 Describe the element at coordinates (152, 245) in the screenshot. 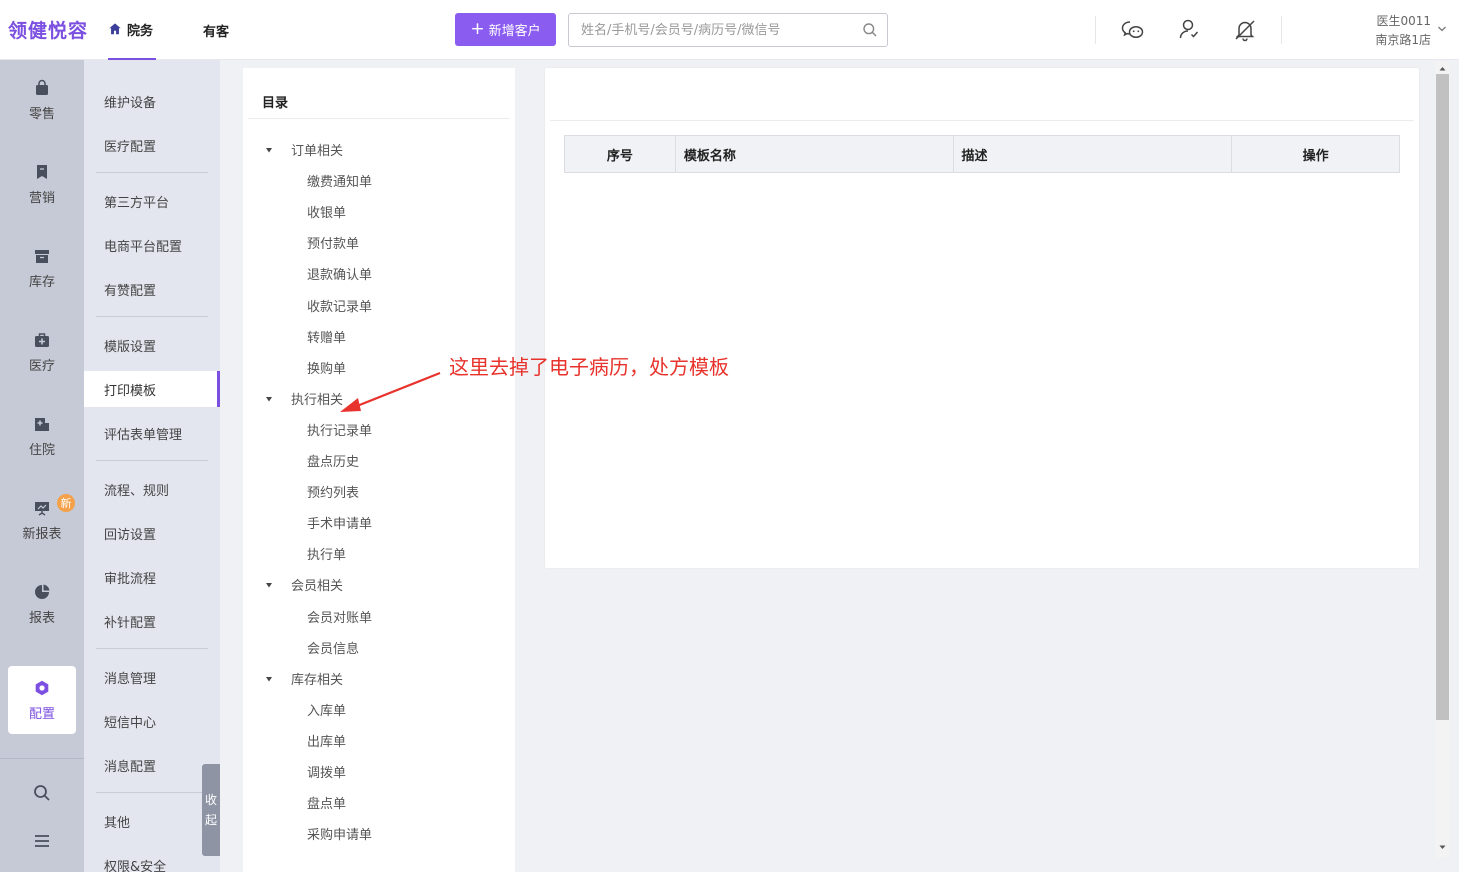

I see `submenu-item: 电商平台配置` at that location.